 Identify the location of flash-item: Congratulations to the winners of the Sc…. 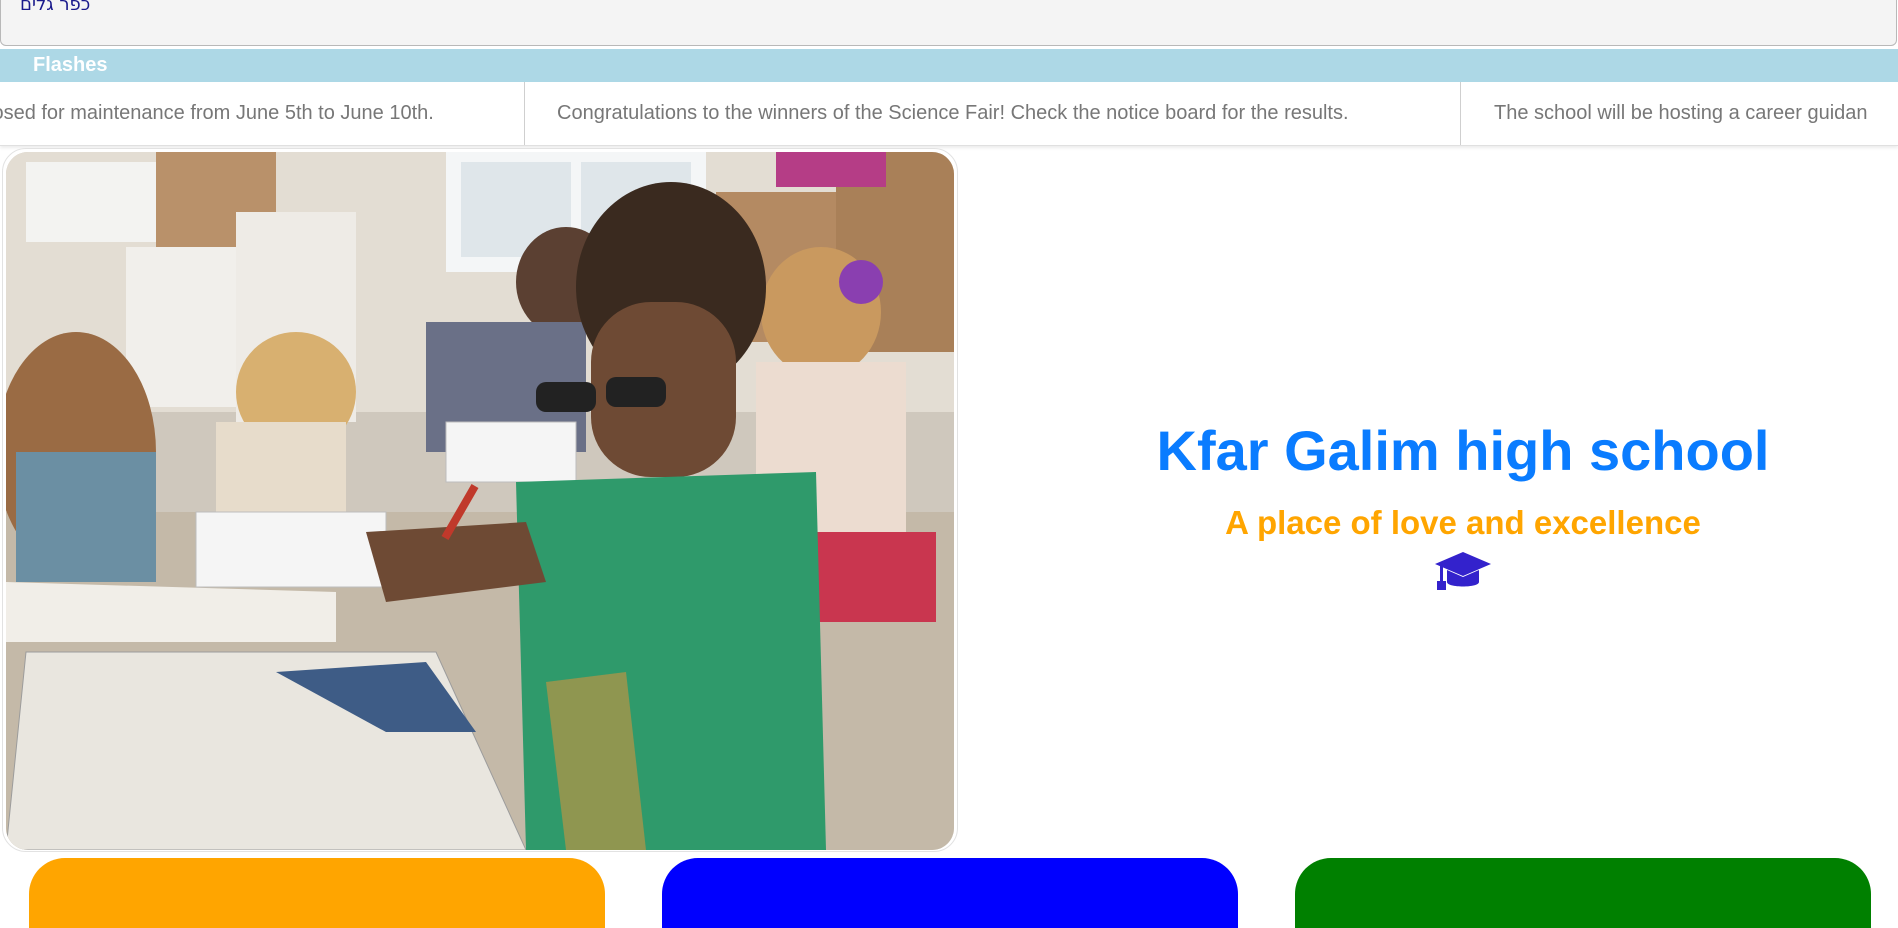
(953, 113).